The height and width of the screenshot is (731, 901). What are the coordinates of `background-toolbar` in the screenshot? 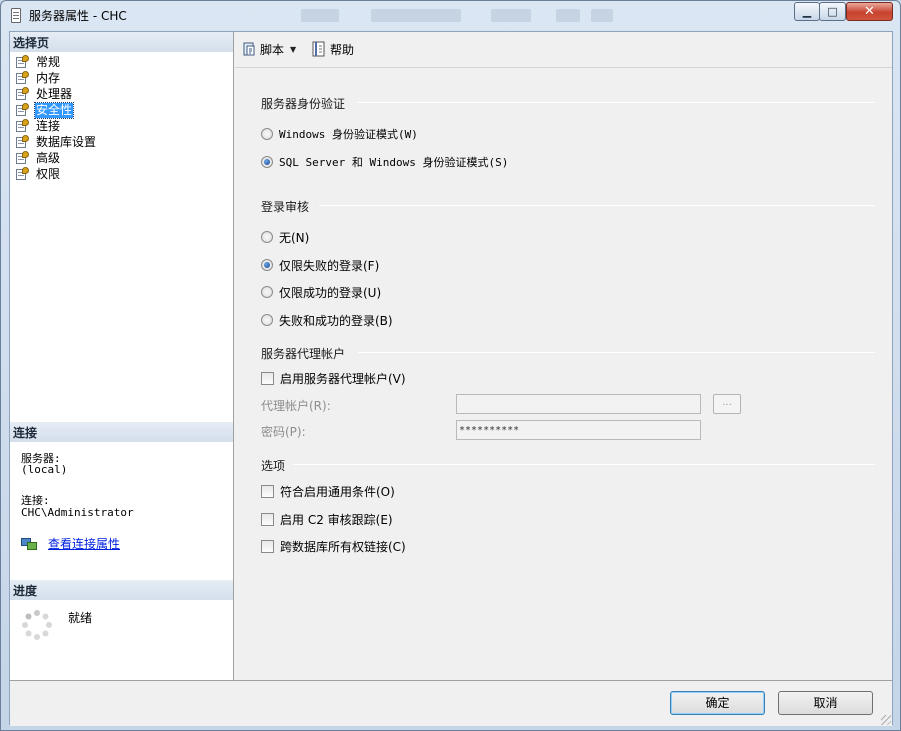 It's located at (461, 16).